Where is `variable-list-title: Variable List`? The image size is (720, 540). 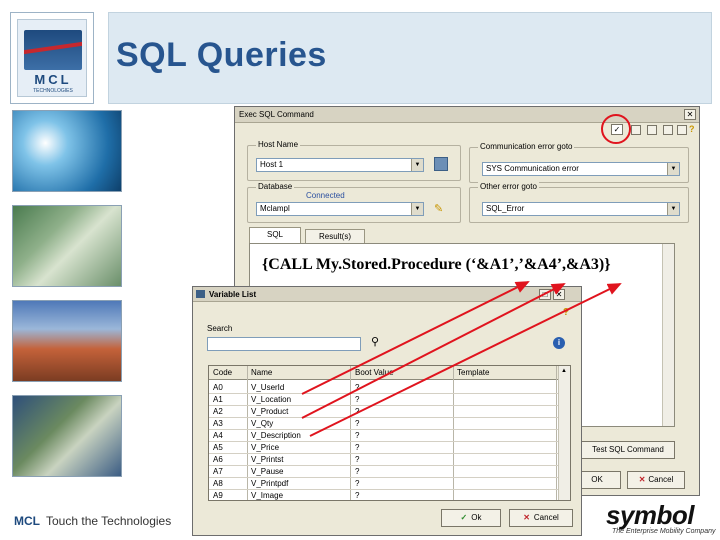 variable-list-title: Variable List is located at coordinates (233, 294).